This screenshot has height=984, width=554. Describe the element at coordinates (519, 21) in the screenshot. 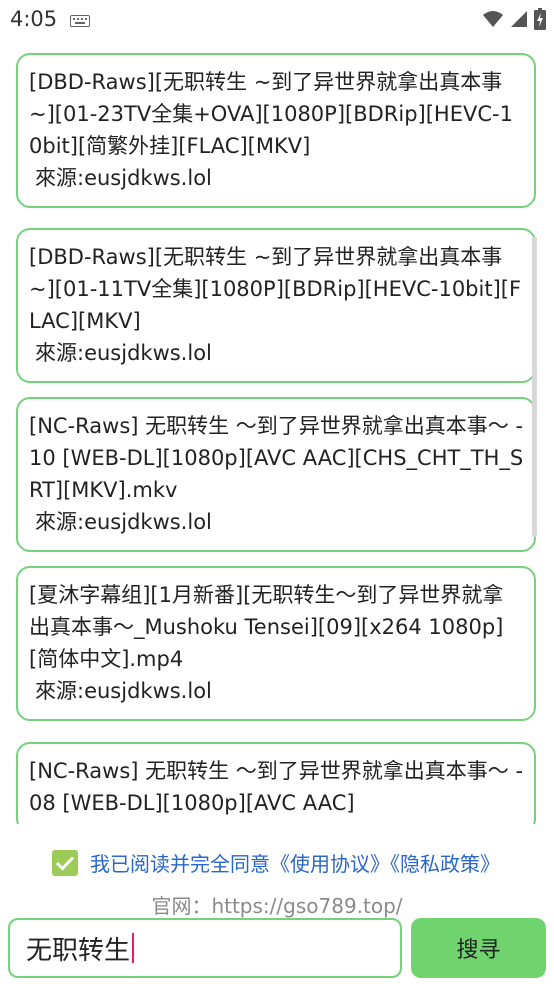

I see `signal-icon` at that location.